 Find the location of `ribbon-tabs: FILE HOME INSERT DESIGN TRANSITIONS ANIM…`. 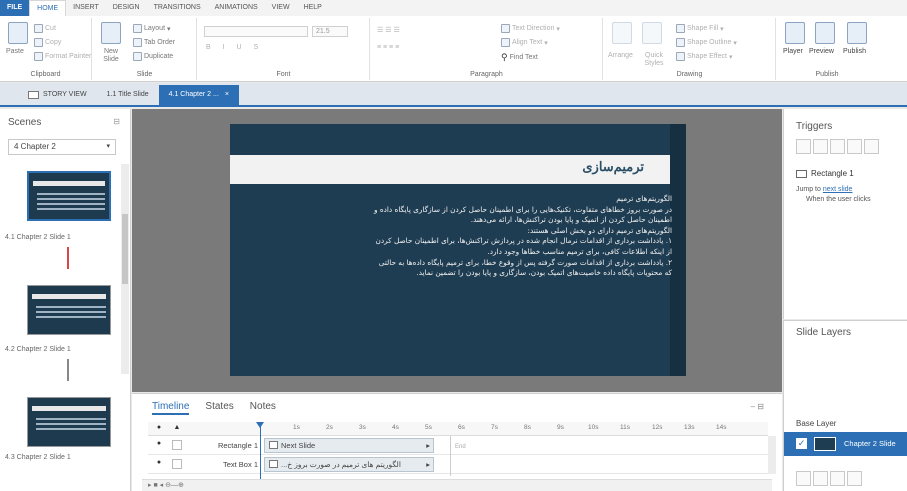

ribbon-tabs: FILE HOME INSERT DESIGN TRANSITIONS ANIM… is located at coordinates (453, 8).